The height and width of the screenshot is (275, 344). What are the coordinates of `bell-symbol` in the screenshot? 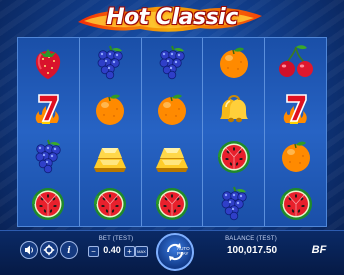 It's located at (233, 108).